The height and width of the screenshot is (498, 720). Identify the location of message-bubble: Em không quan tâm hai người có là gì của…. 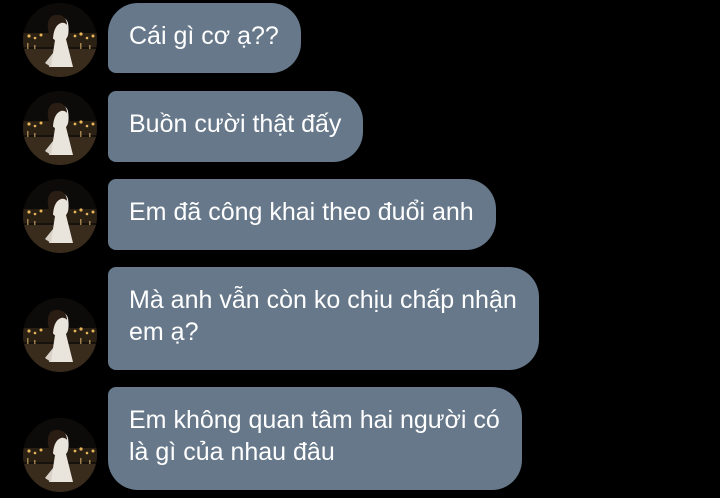
(315, 438).